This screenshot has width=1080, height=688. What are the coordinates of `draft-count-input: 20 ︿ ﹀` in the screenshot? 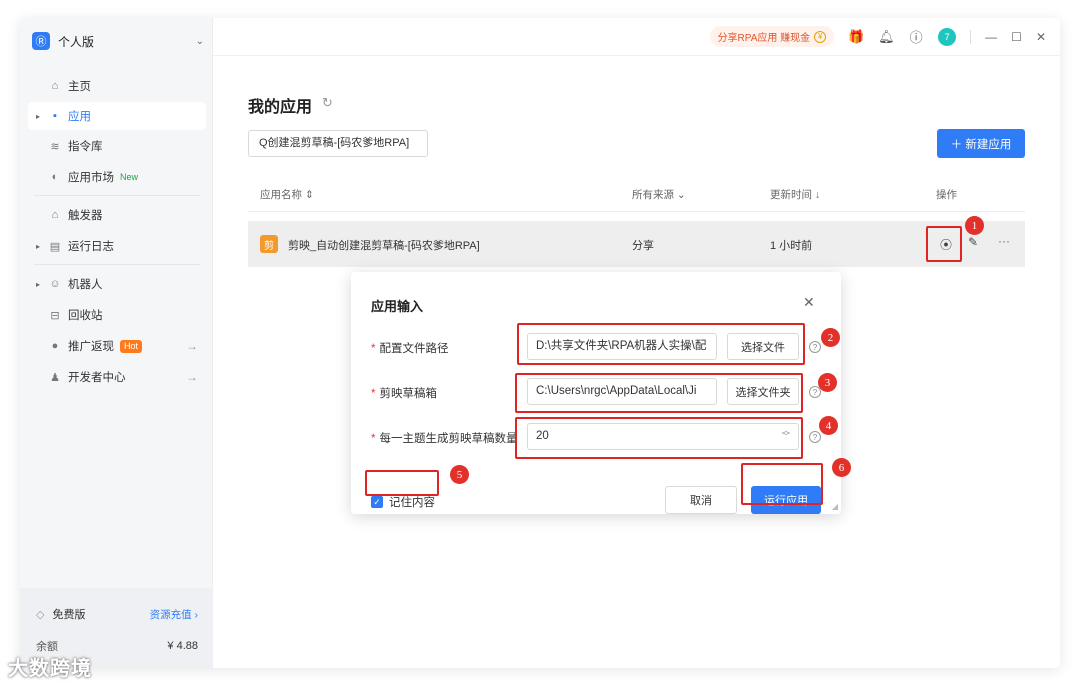 It's located at (663, 436).